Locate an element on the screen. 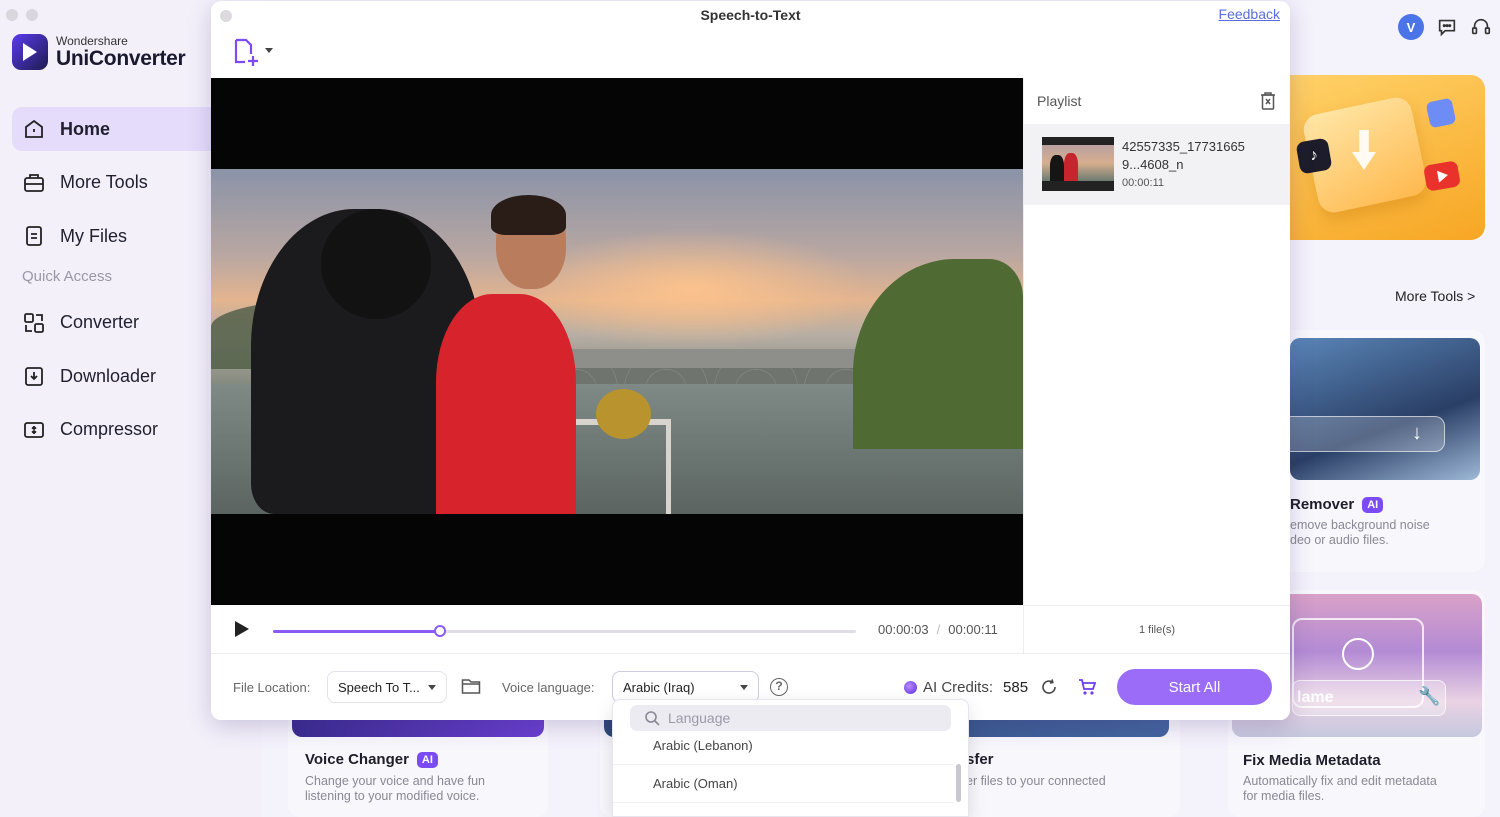 This screenshot has height=817, width=1500. app-logo: Wondershare UniConverter is located at coordinates (99, 51).